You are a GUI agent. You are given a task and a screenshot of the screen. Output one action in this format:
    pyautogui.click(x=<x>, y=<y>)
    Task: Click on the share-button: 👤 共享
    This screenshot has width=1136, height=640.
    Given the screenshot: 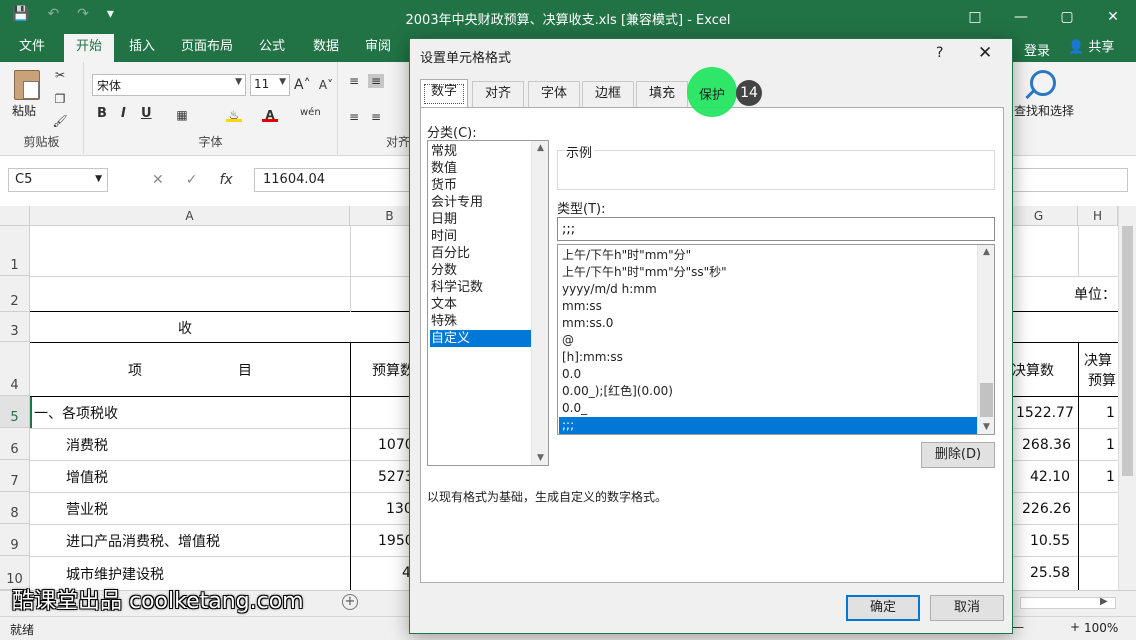 What is the action you would take?
    pyautogui.click(x=1093, y=48)
    